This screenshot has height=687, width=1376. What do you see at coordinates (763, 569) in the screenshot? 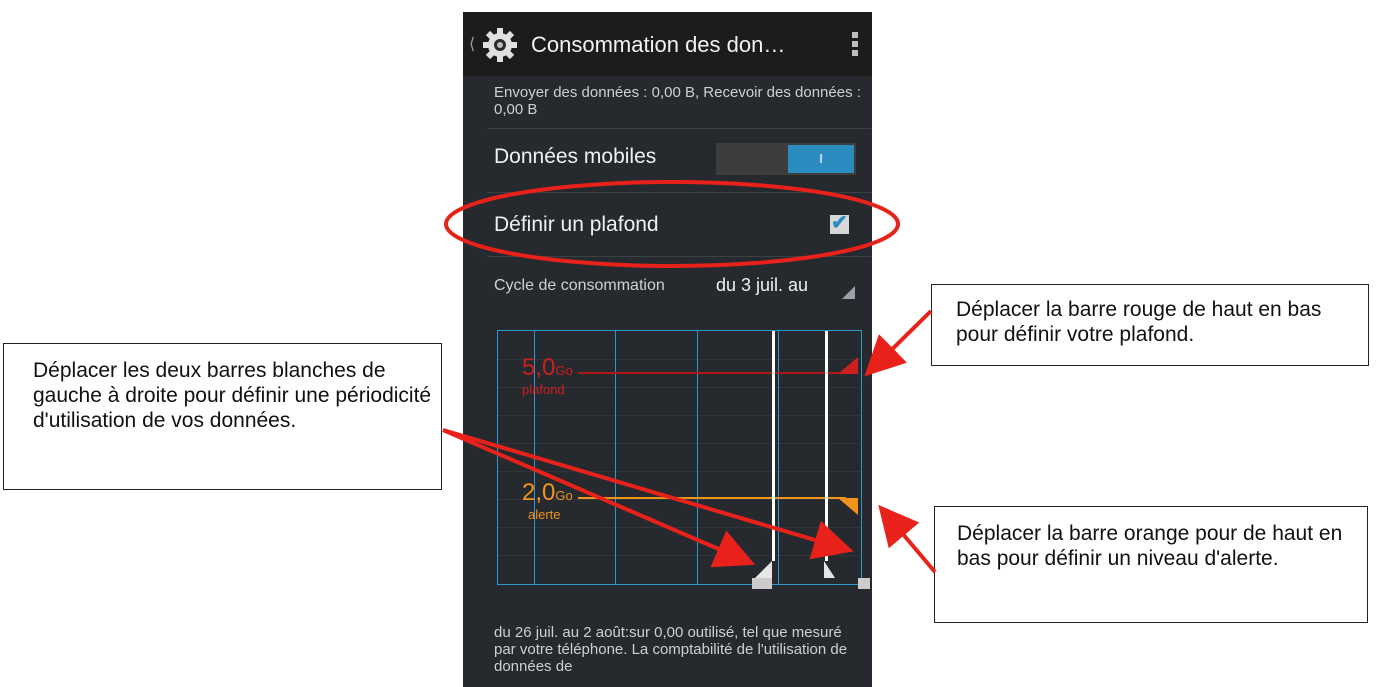
I see `cycle-start-handle` at bounding box center [763, 569].